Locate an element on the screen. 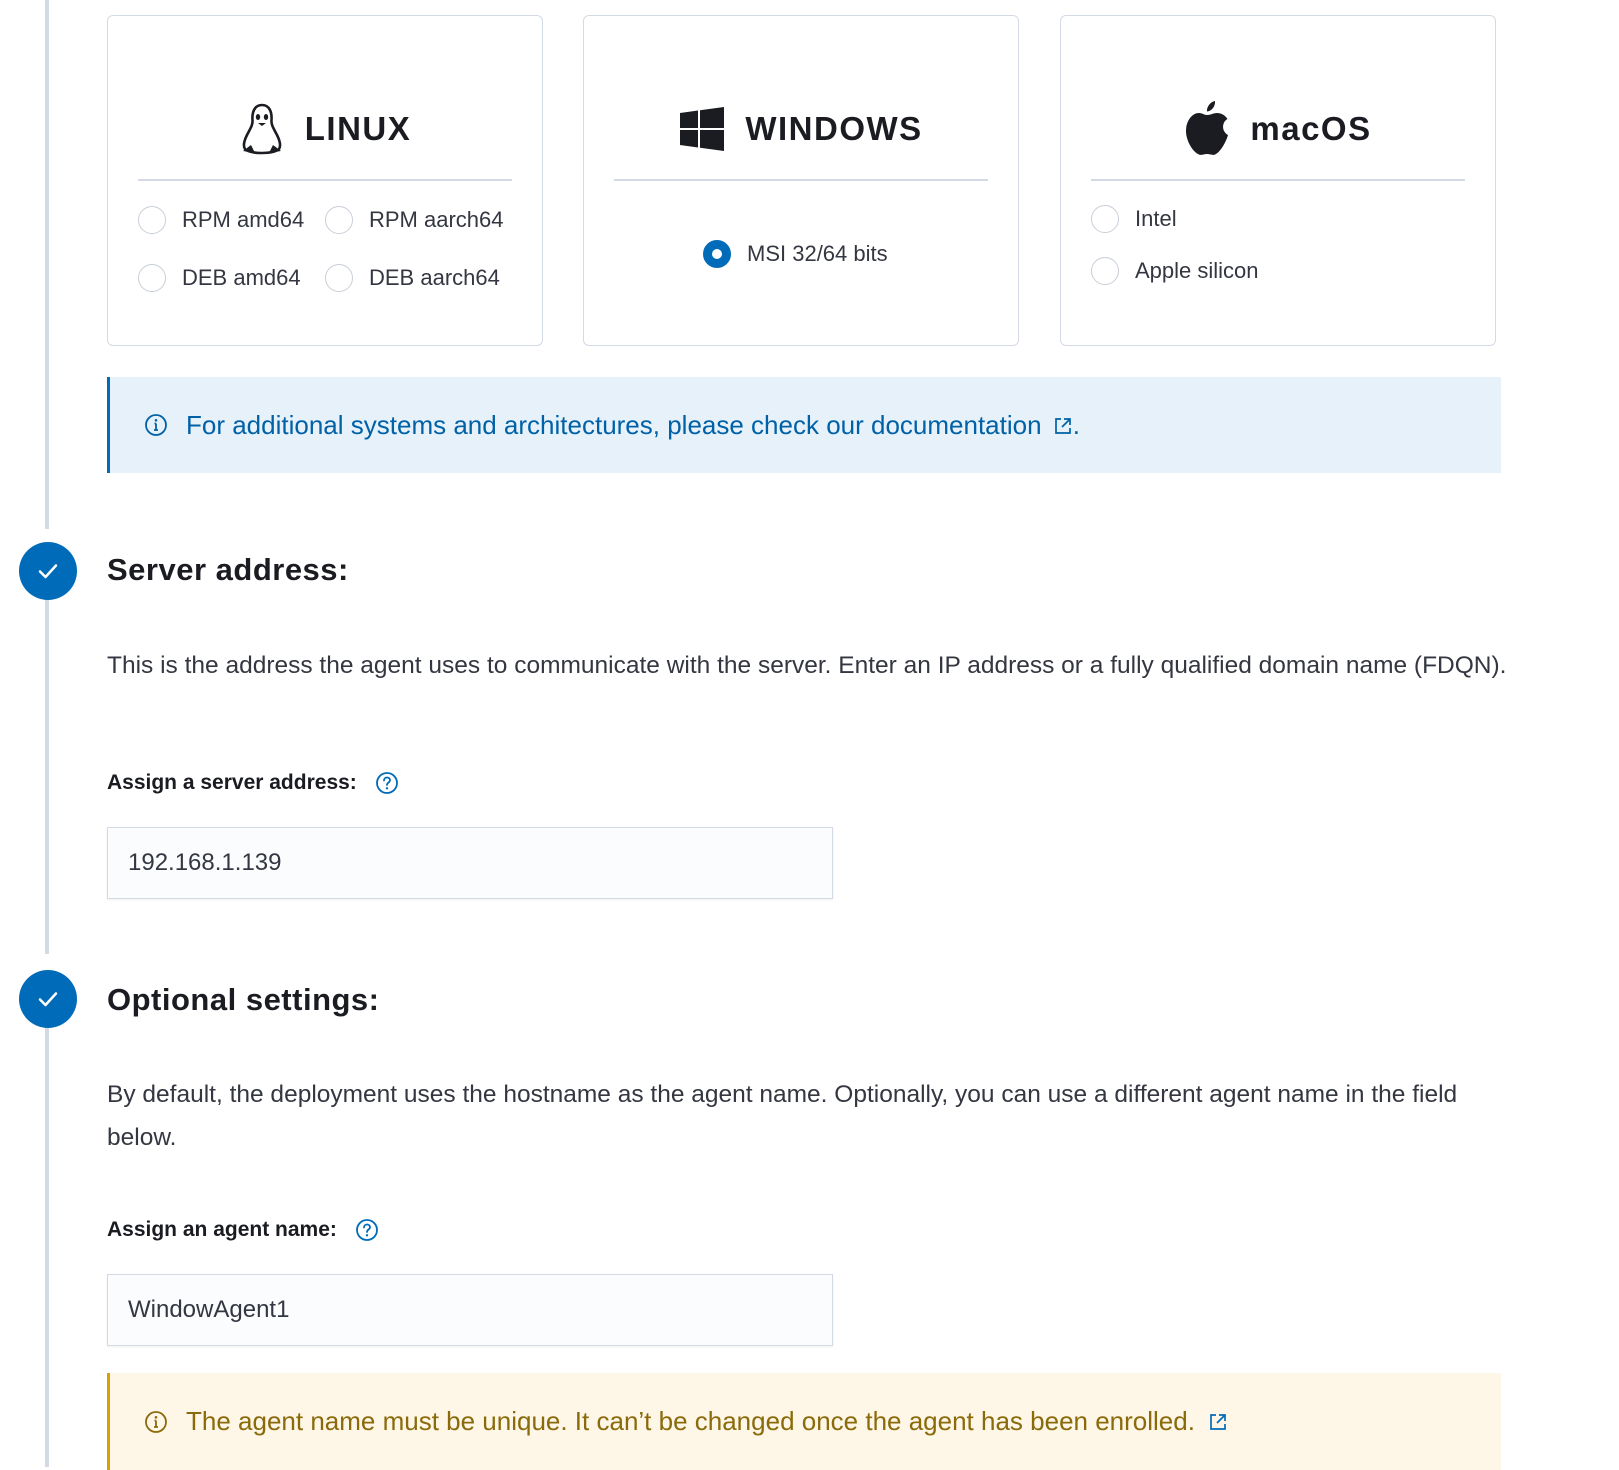  radio-label: RPM amd64 is located at coordinates (243, 219).